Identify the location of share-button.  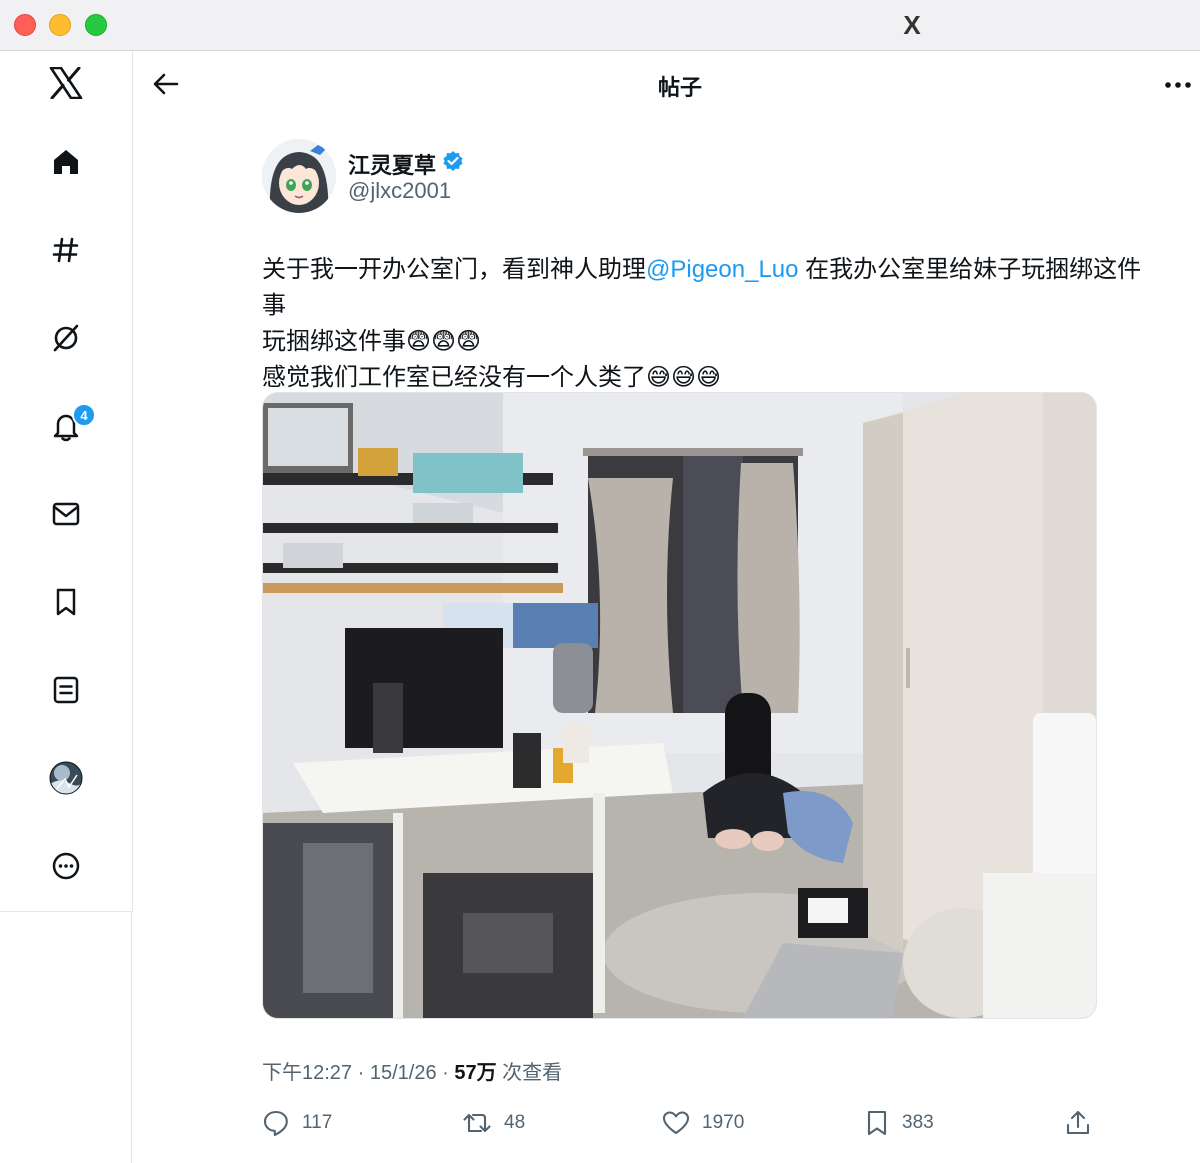
(1078, 1123).